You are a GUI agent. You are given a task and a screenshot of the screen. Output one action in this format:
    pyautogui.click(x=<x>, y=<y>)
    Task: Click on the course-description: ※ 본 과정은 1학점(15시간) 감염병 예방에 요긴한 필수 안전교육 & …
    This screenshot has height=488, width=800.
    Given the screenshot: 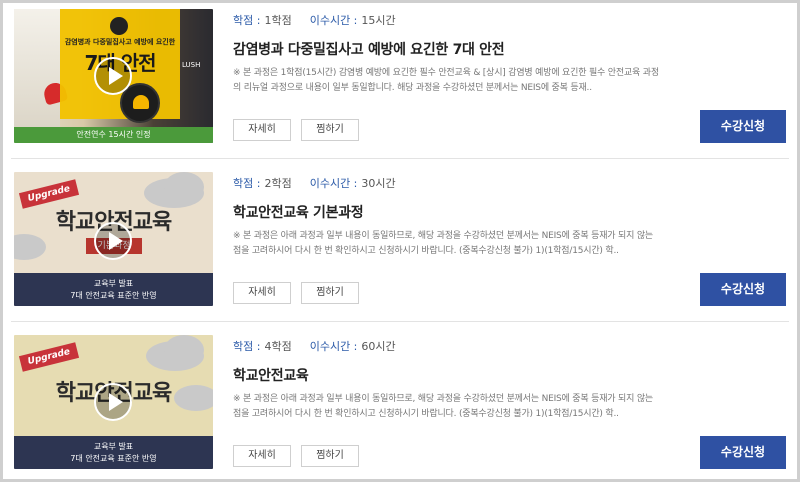 What is the action you would take?
    pyautogui.click(x=446, y=80)
    